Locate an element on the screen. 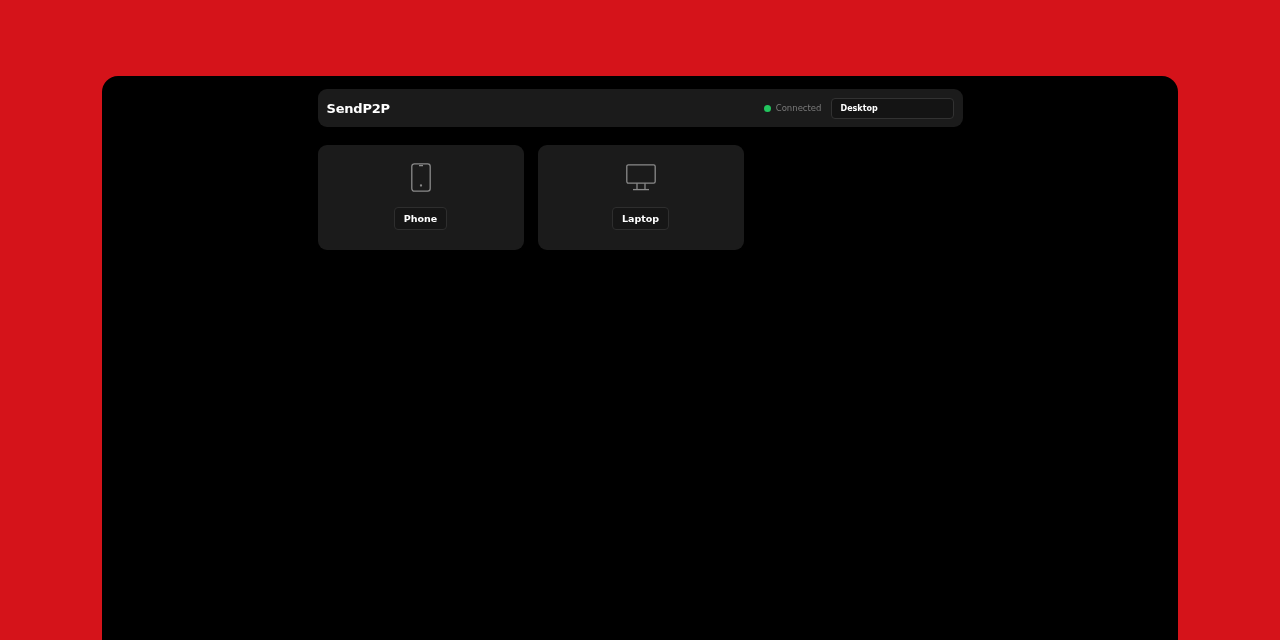 Image resolution: width=1280 pixels, height=640 pixels. device-name-field: Desktop is located at coordinates (892, 108).